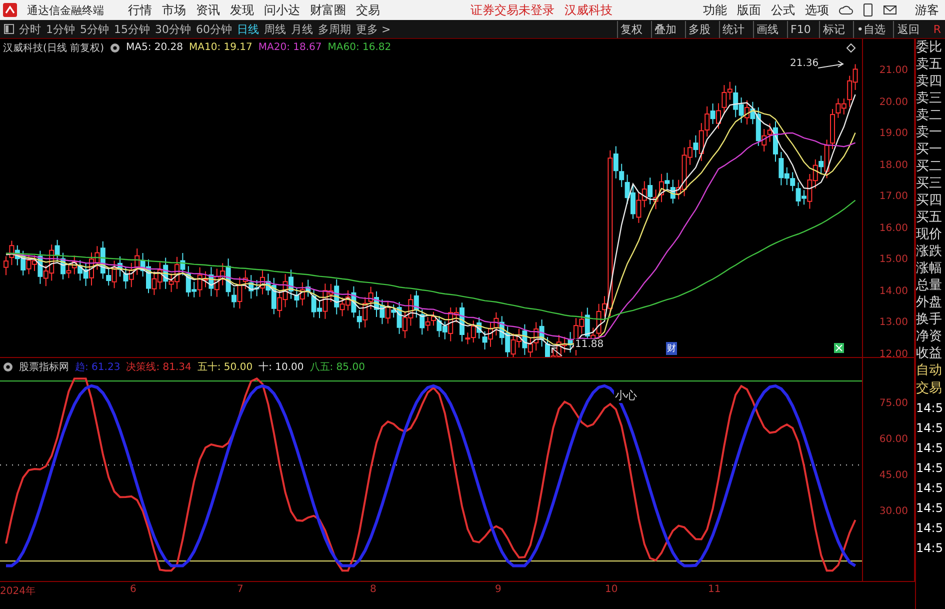 This screenshot has width=945, height=609. What do you see at coordinates (671, 348) in the screenshot?
I see `finance-badge: 财` at bounding box center [671, 348].